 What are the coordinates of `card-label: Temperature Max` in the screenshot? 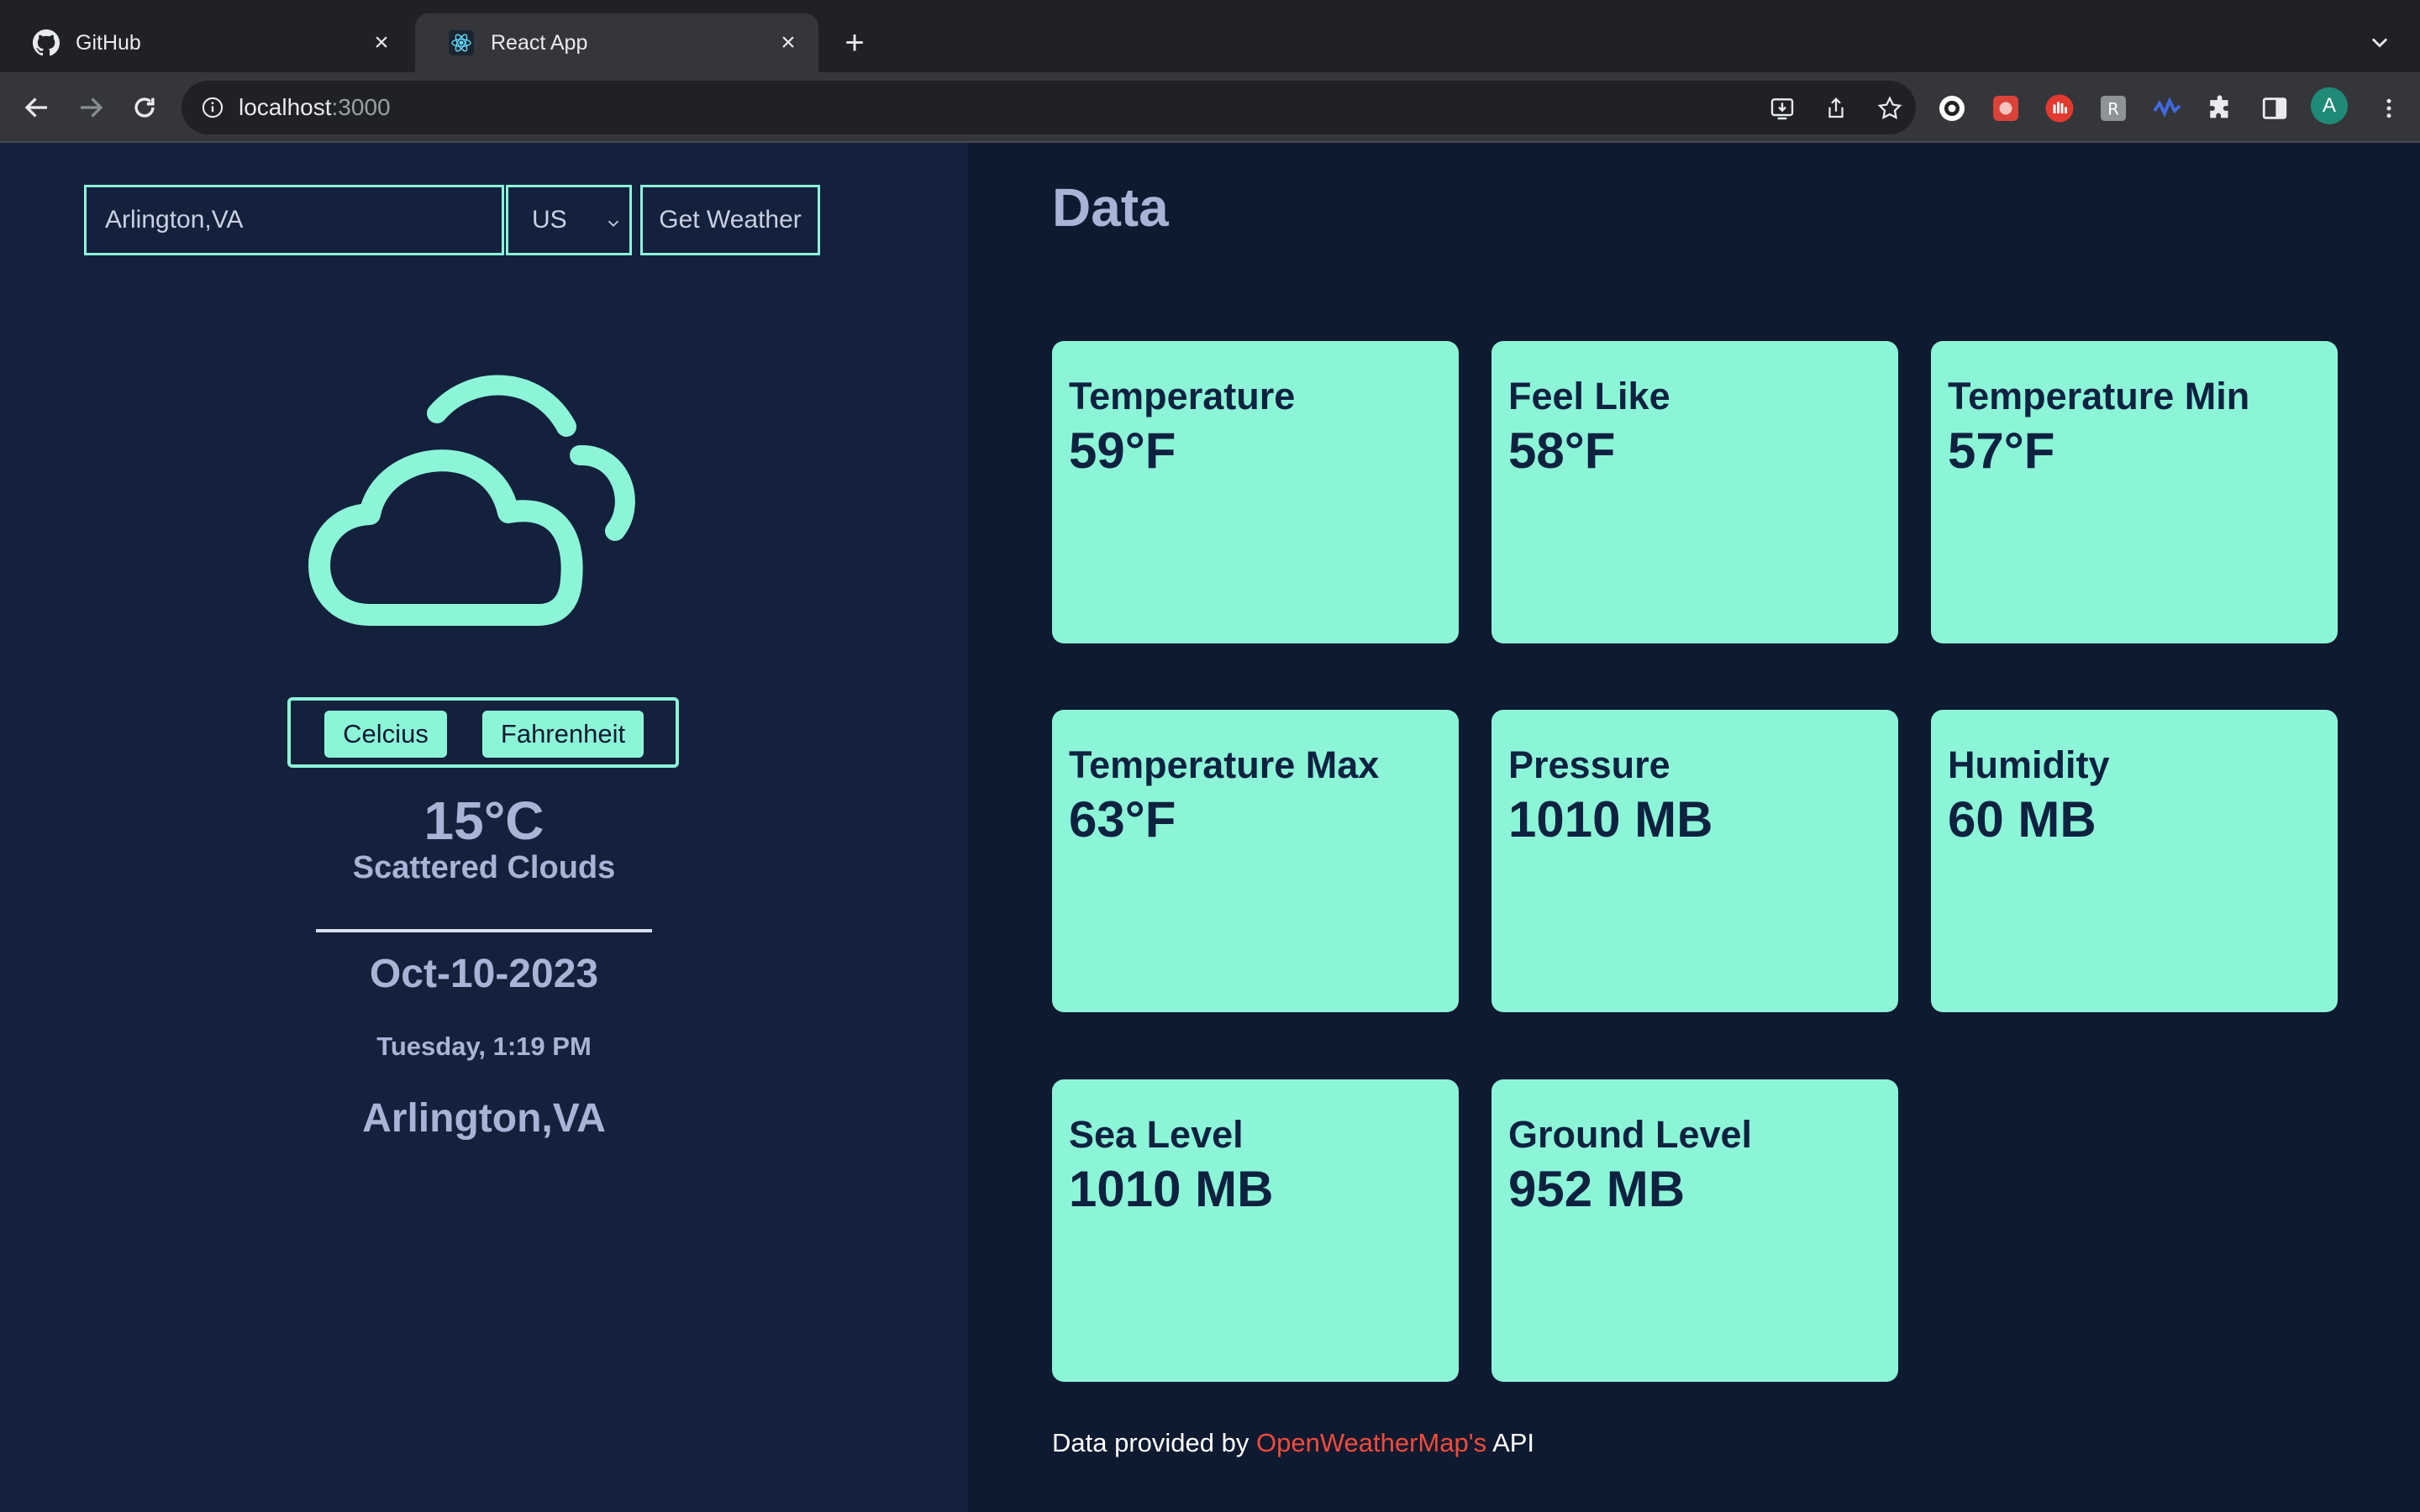 It's located at (1225, 764).